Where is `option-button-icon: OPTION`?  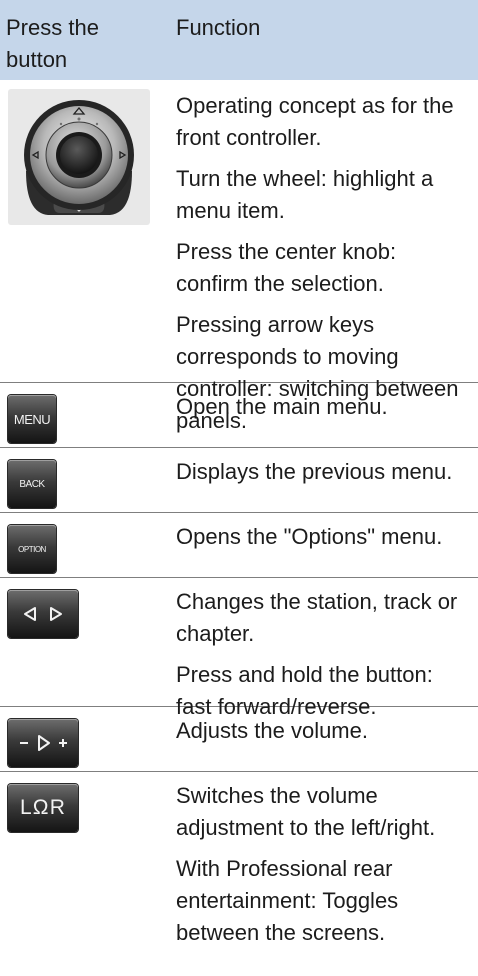
option-button-icon: OPTION is located at coordinates (32, 549).